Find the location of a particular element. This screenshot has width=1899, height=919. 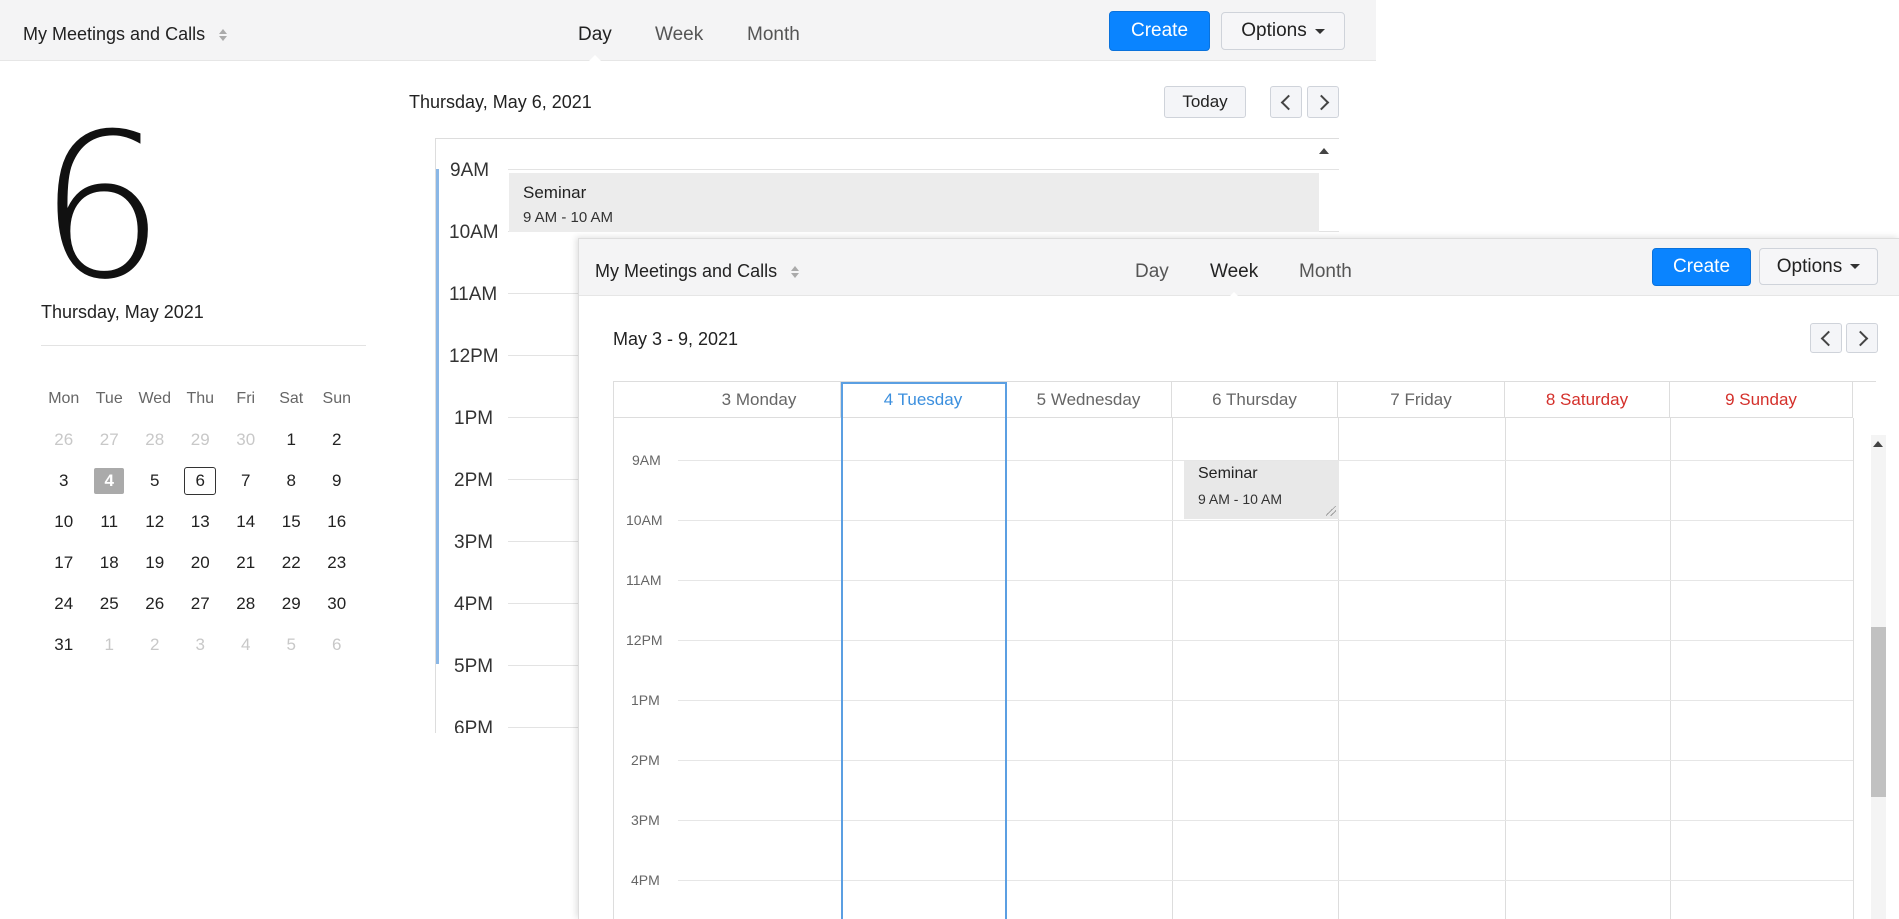

today-button: Today is located at coordinates (1205, 102).